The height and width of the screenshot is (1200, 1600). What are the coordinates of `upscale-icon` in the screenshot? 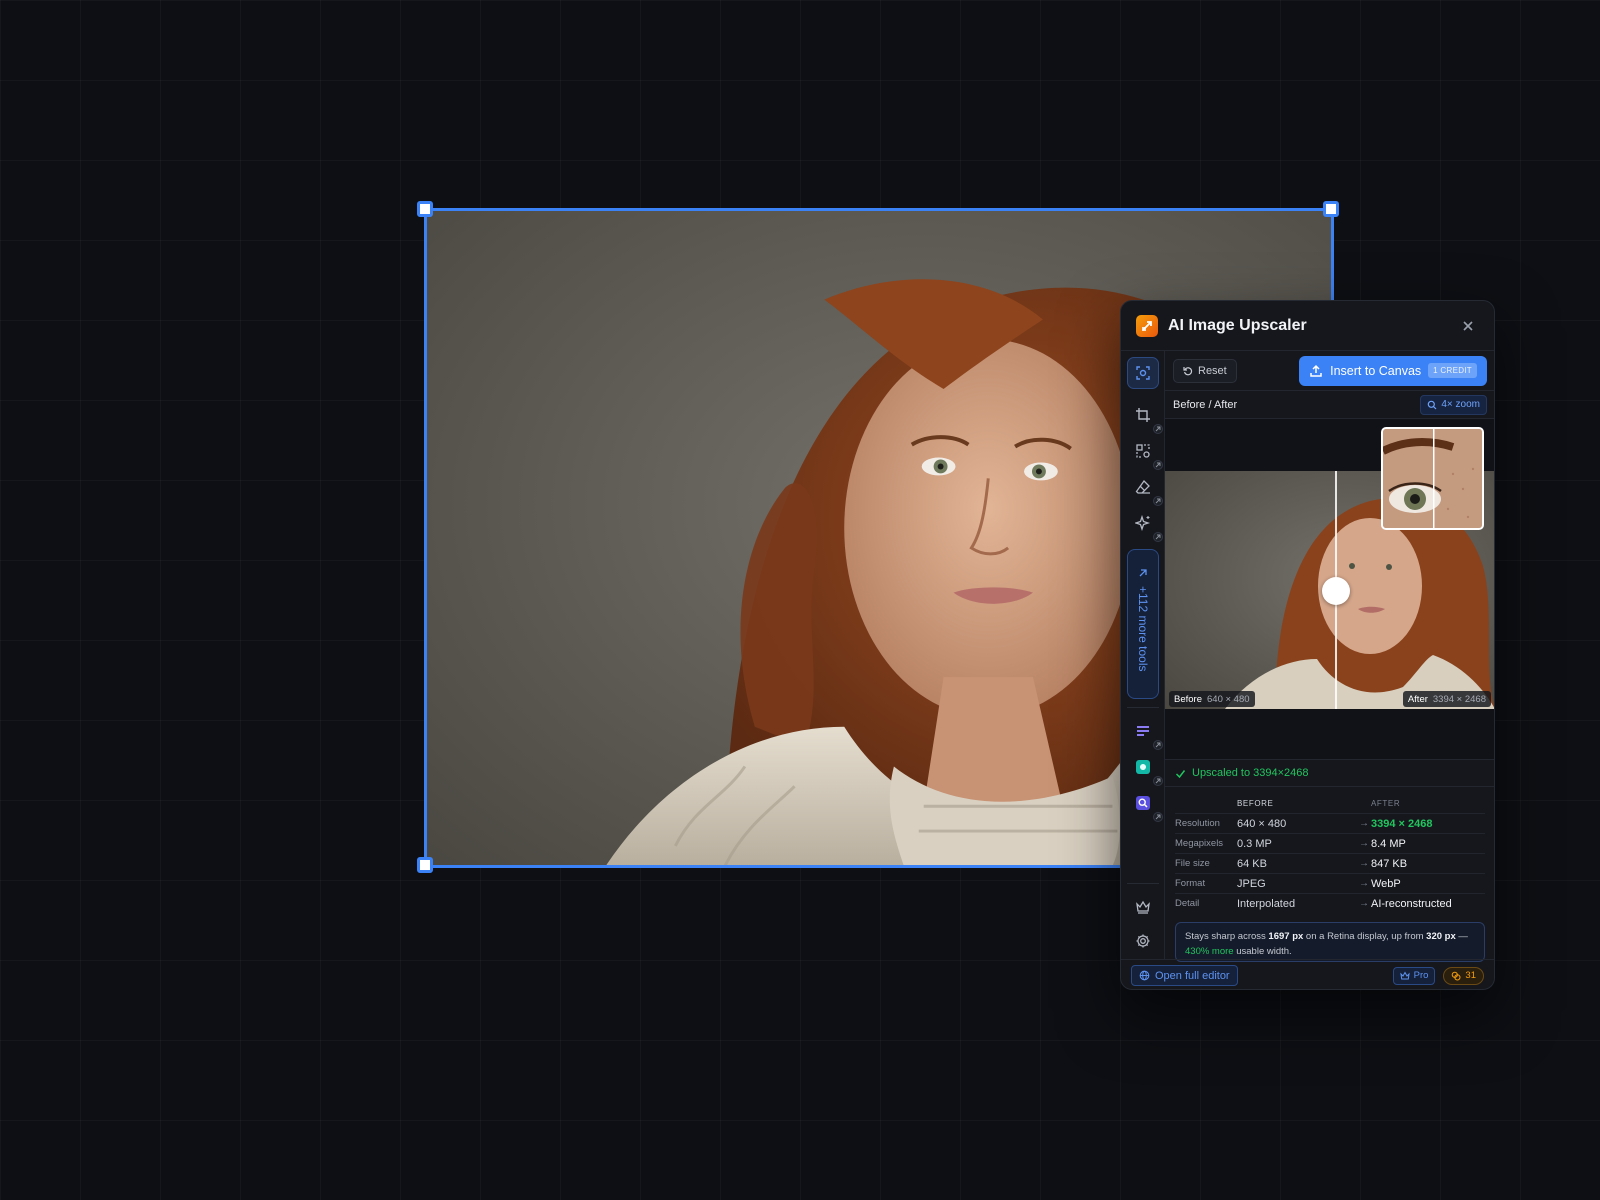 It's located at (1143, 373).